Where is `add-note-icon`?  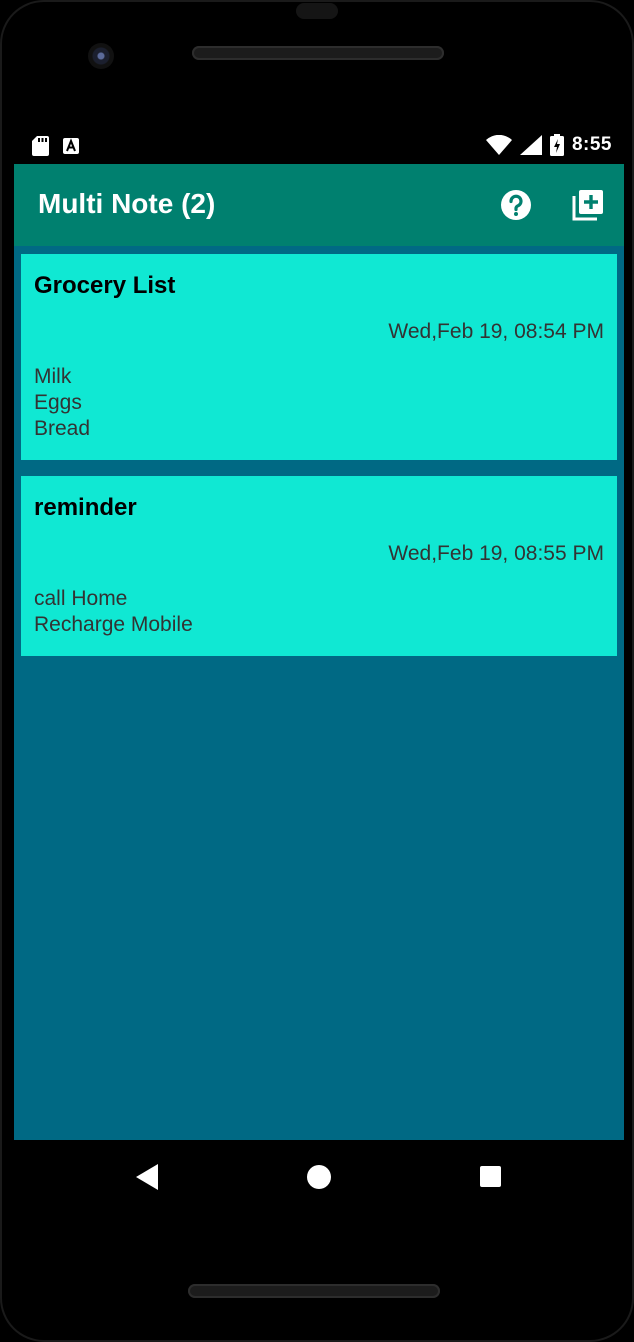 add-note-icon is located at coordinates (588, 205).